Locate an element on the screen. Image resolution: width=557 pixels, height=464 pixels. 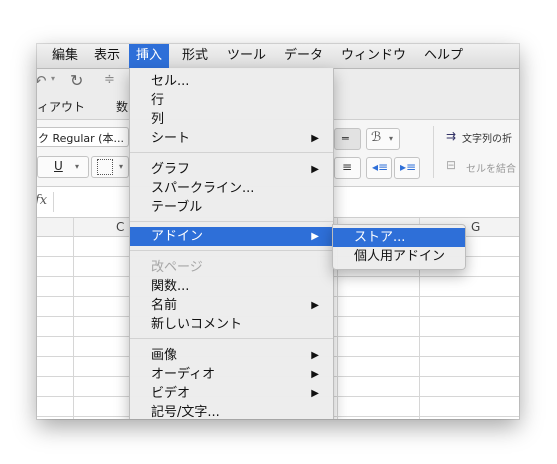
menu-item-picture: 画像 ▶ is located at coordinates (231, 355).